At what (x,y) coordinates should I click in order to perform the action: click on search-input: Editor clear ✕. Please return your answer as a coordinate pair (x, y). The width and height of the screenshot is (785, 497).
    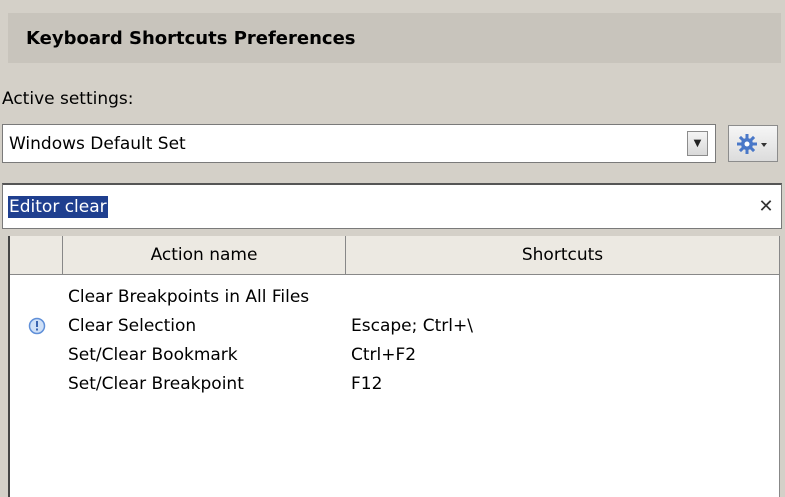
    Looking at the image, I should click on (392, 206).